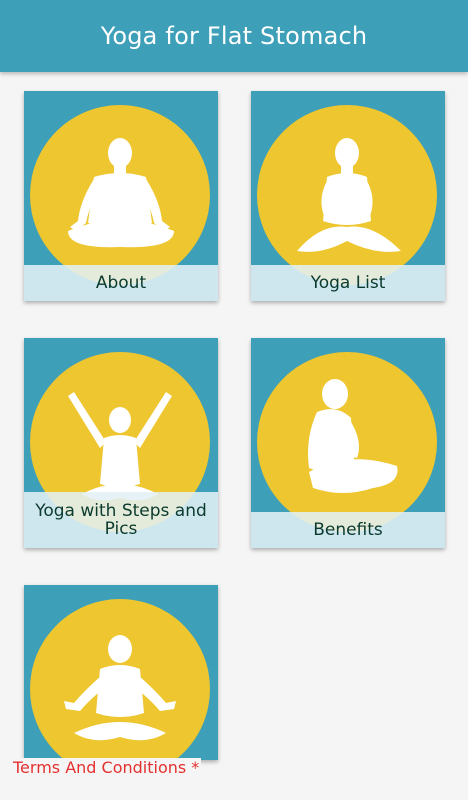  I want to click on app-bar: Yoga for Flat Stomach, so click(234, 36).